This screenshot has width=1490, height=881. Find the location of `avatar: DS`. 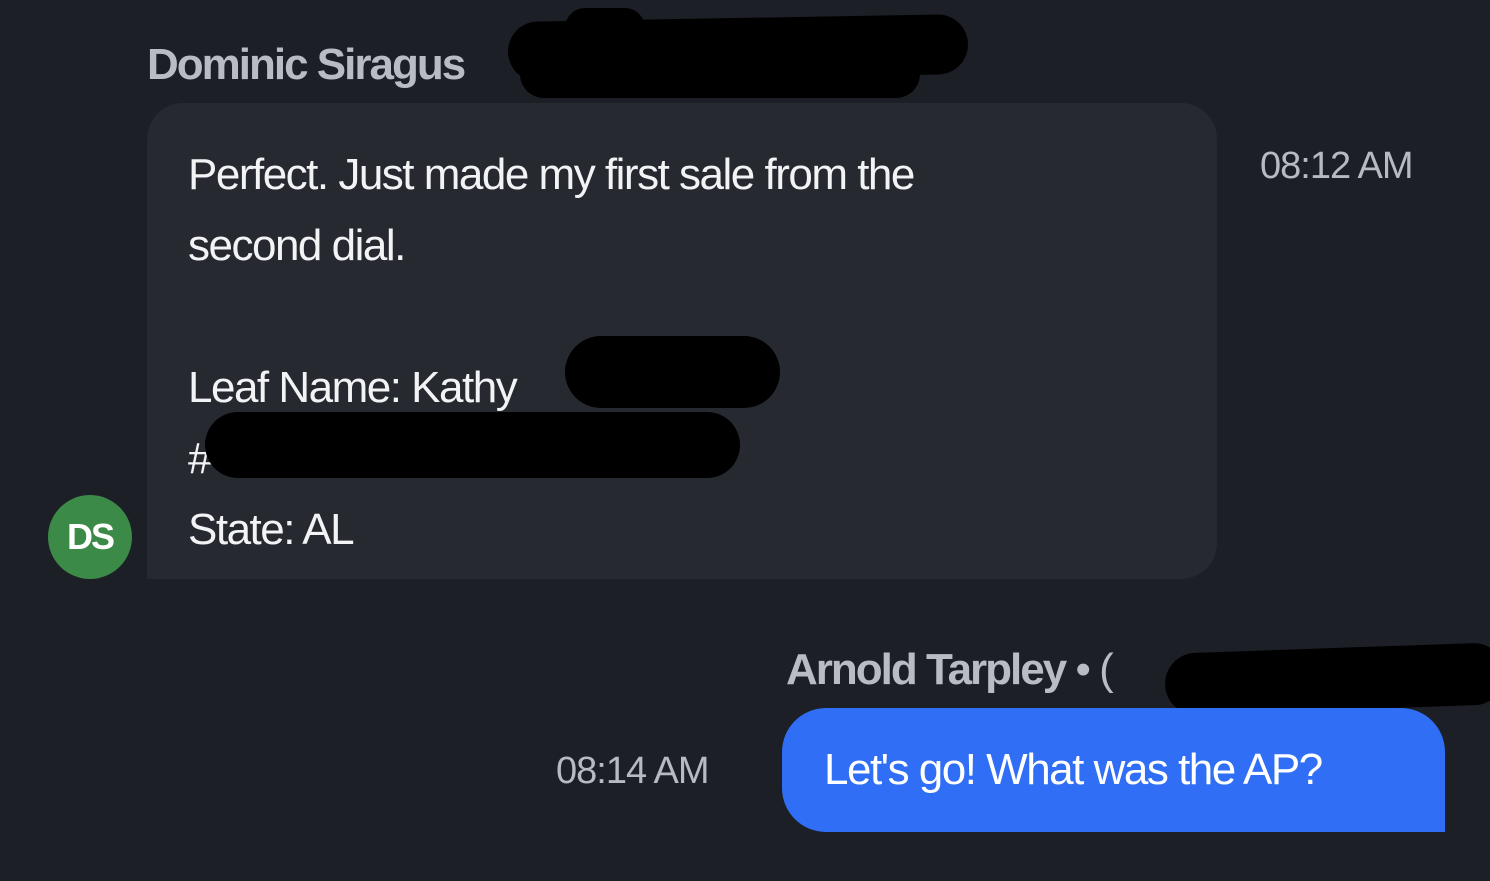

avatar: DS is located at coordinates (90, 537).